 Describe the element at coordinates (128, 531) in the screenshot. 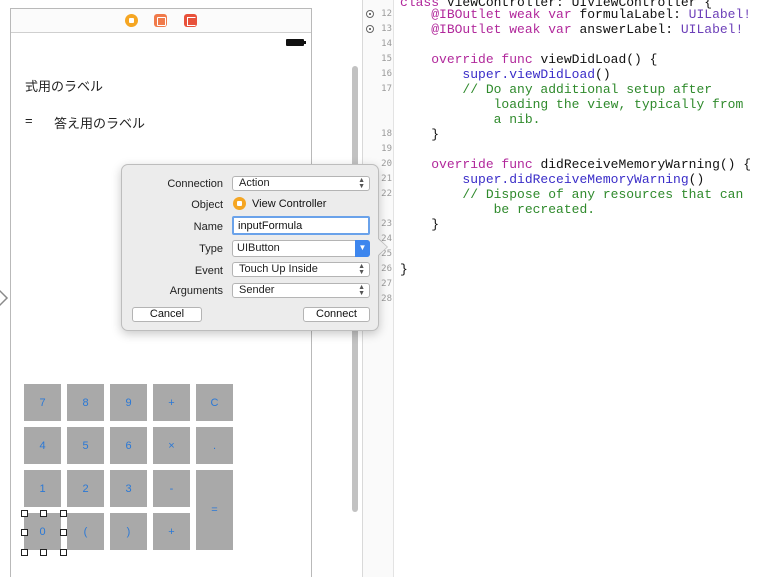

I see `calc-key: )` at that location.